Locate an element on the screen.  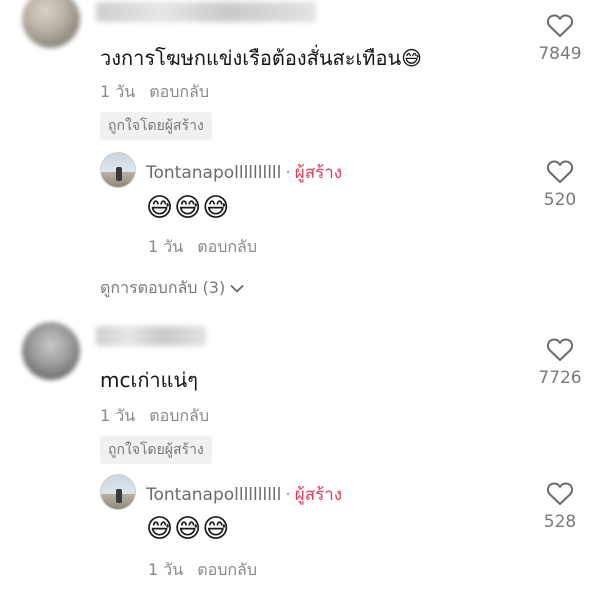
reply-like-count: 520 is located at coordinates (560, 200).